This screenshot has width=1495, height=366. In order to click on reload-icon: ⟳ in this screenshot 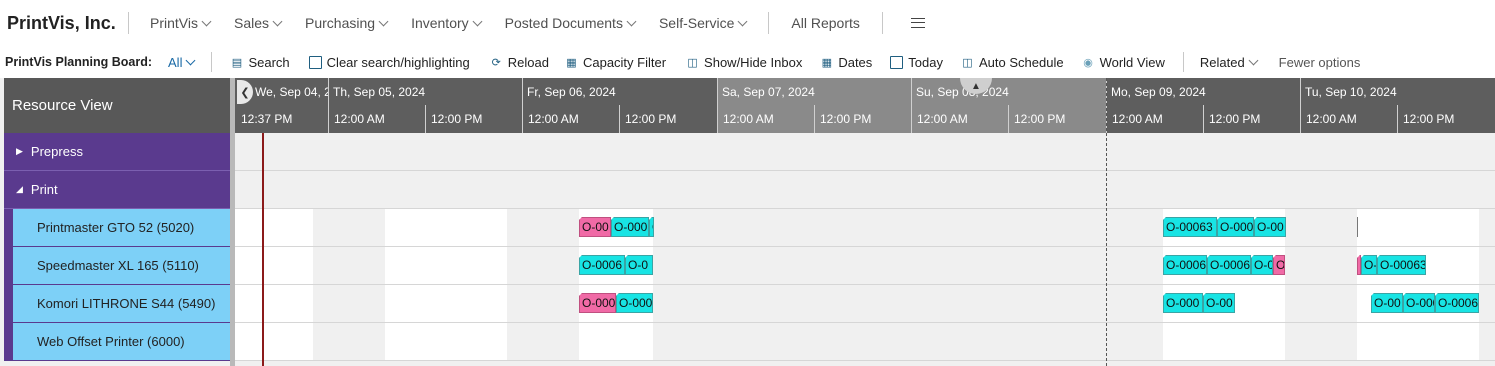, I will do `click(496, 62)`.